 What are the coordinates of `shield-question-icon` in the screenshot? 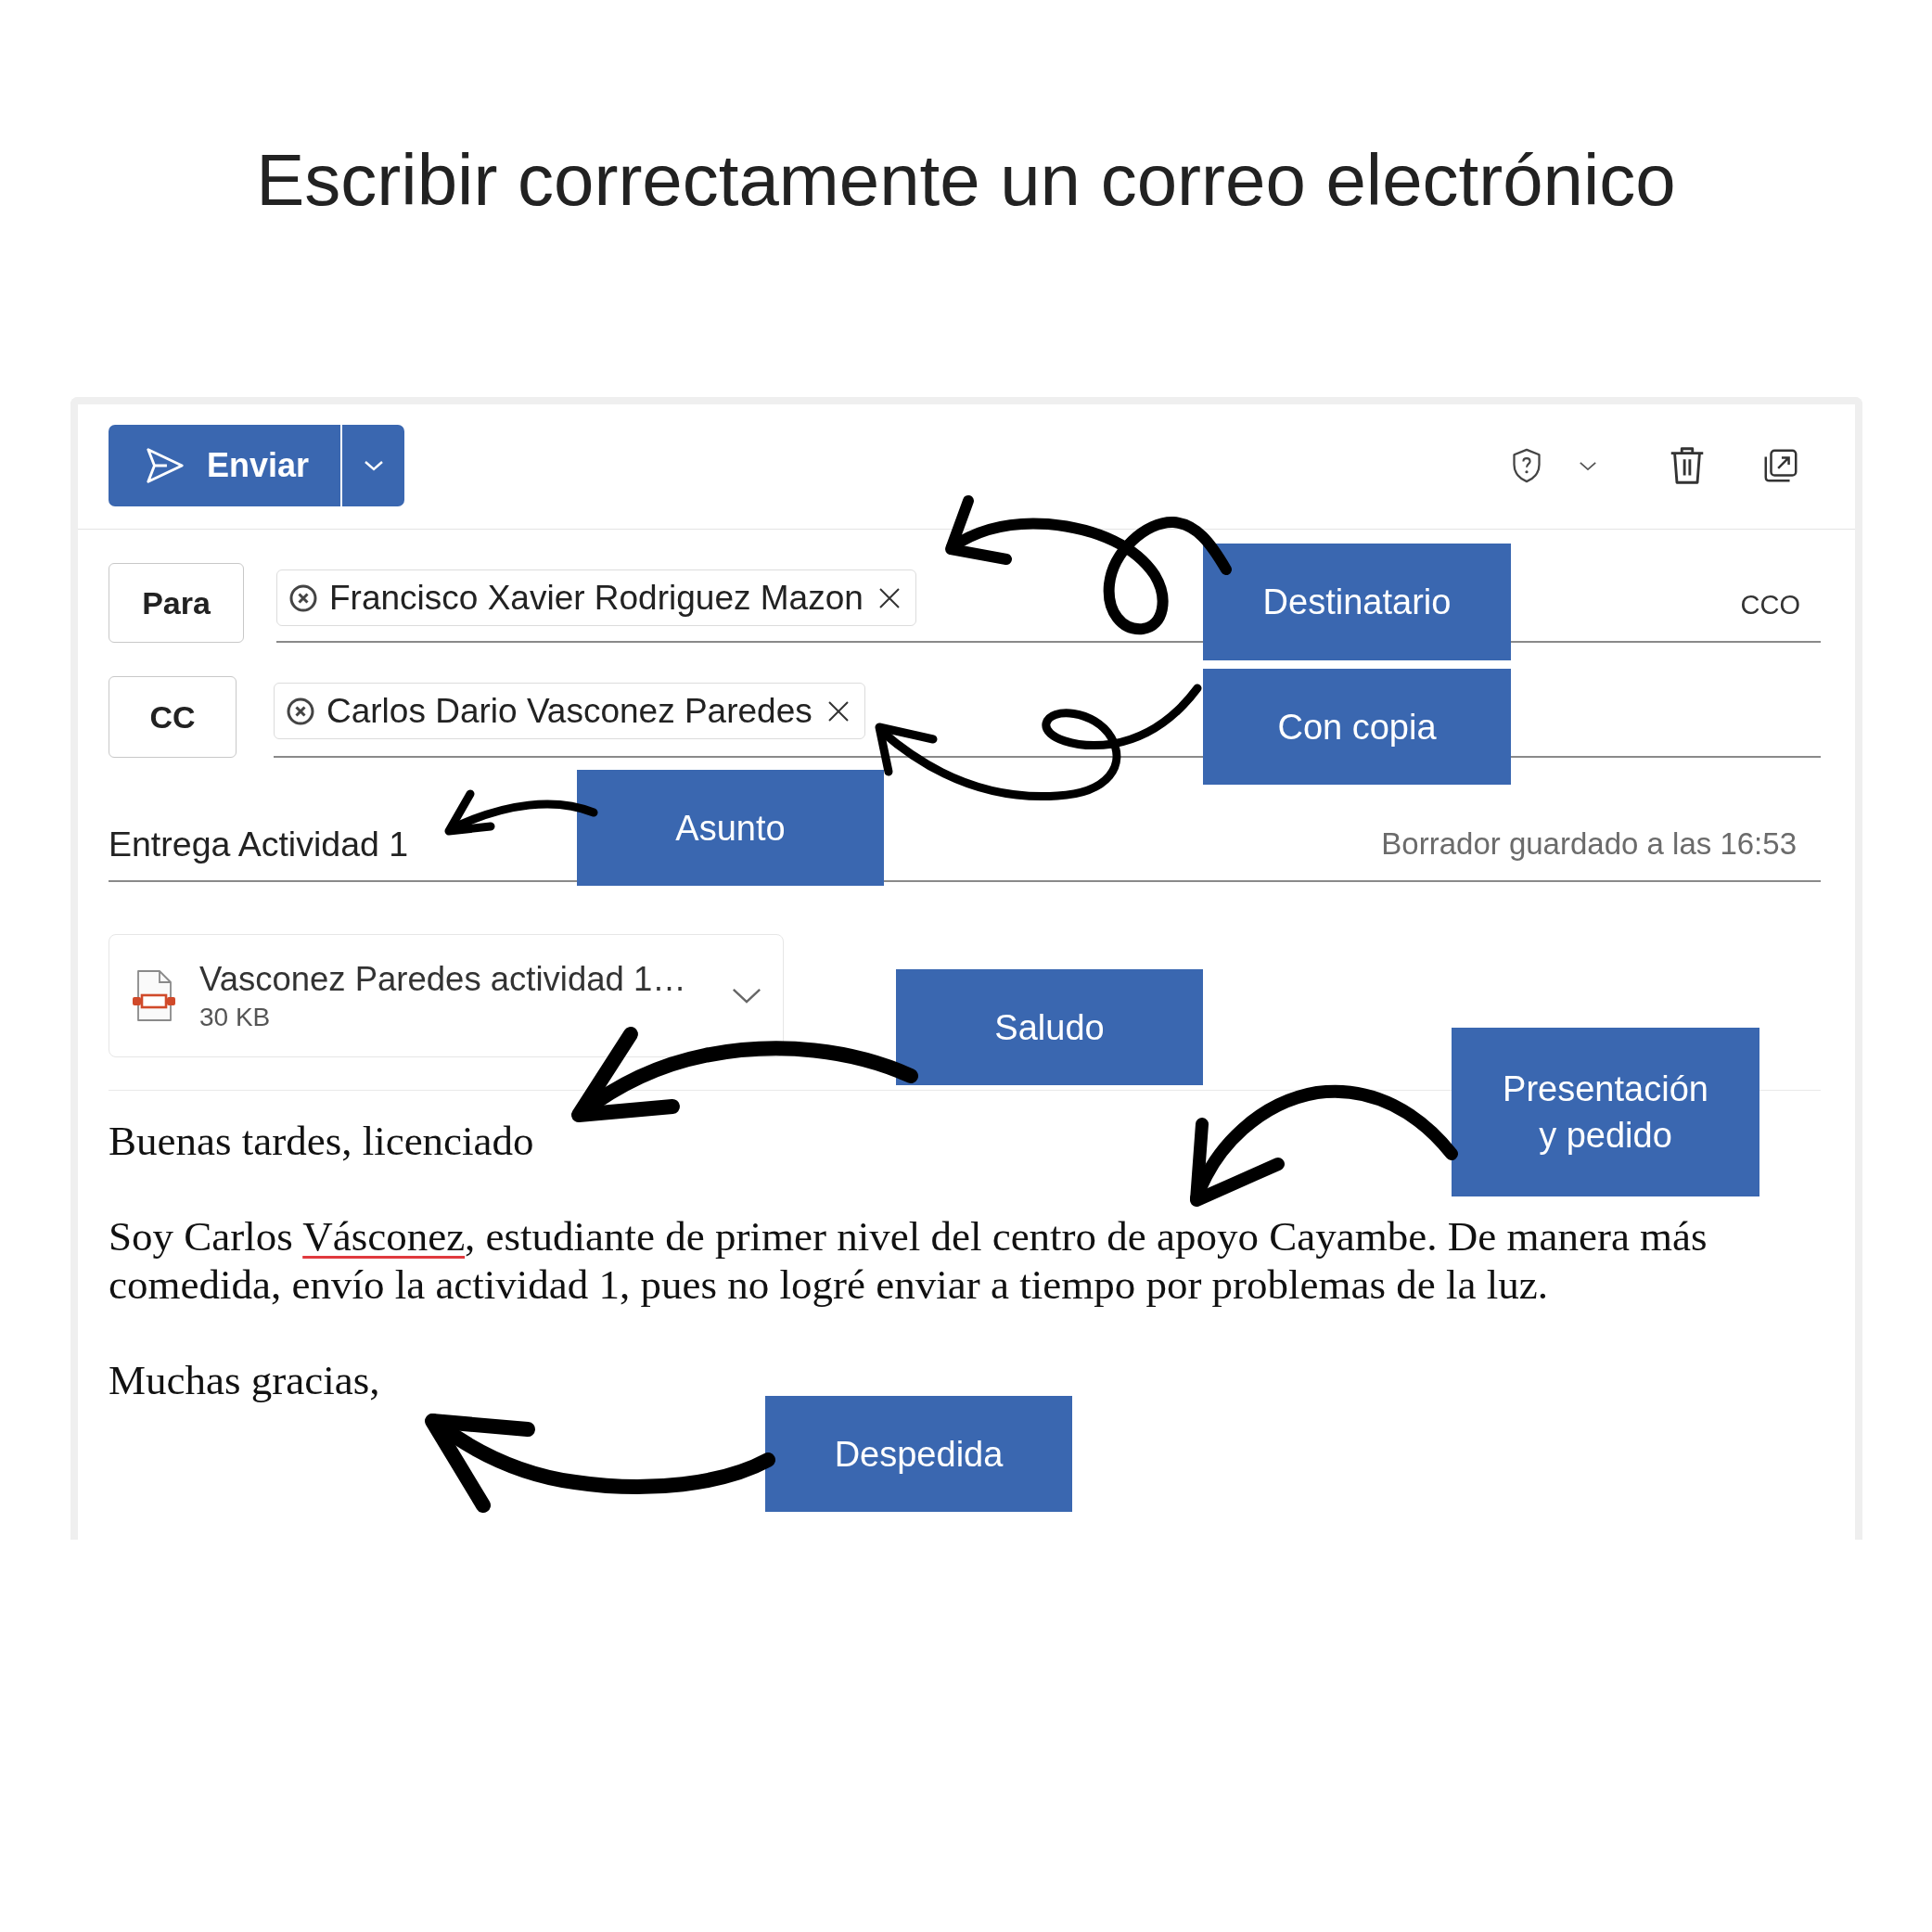 It's located at (1526, 465).